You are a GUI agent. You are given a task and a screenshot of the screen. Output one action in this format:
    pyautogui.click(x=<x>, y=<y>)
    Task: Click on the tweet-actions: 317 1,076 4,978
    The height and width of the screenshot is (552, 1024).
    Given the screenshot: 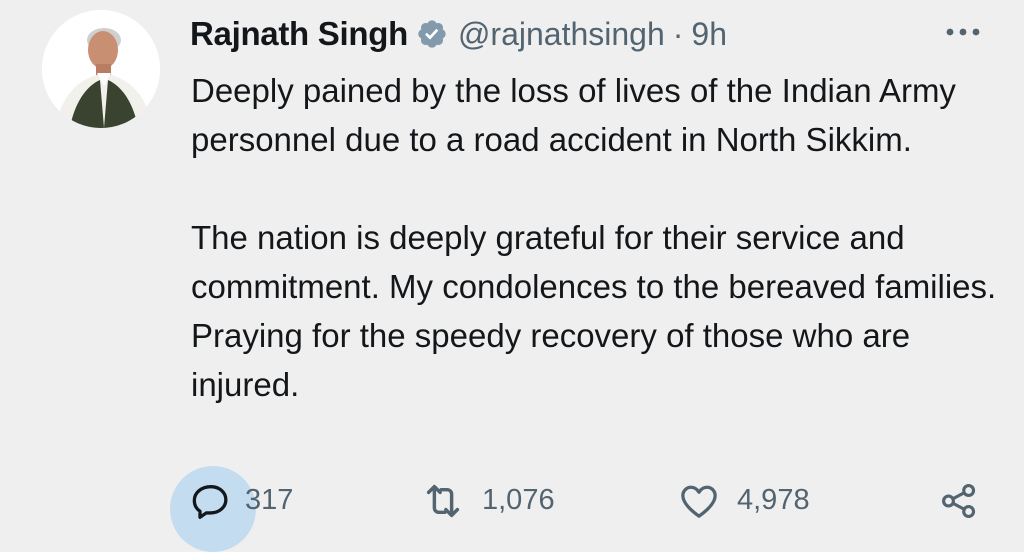 What is the action you would take?
    pyautogui.click(x=512, y=500)
    